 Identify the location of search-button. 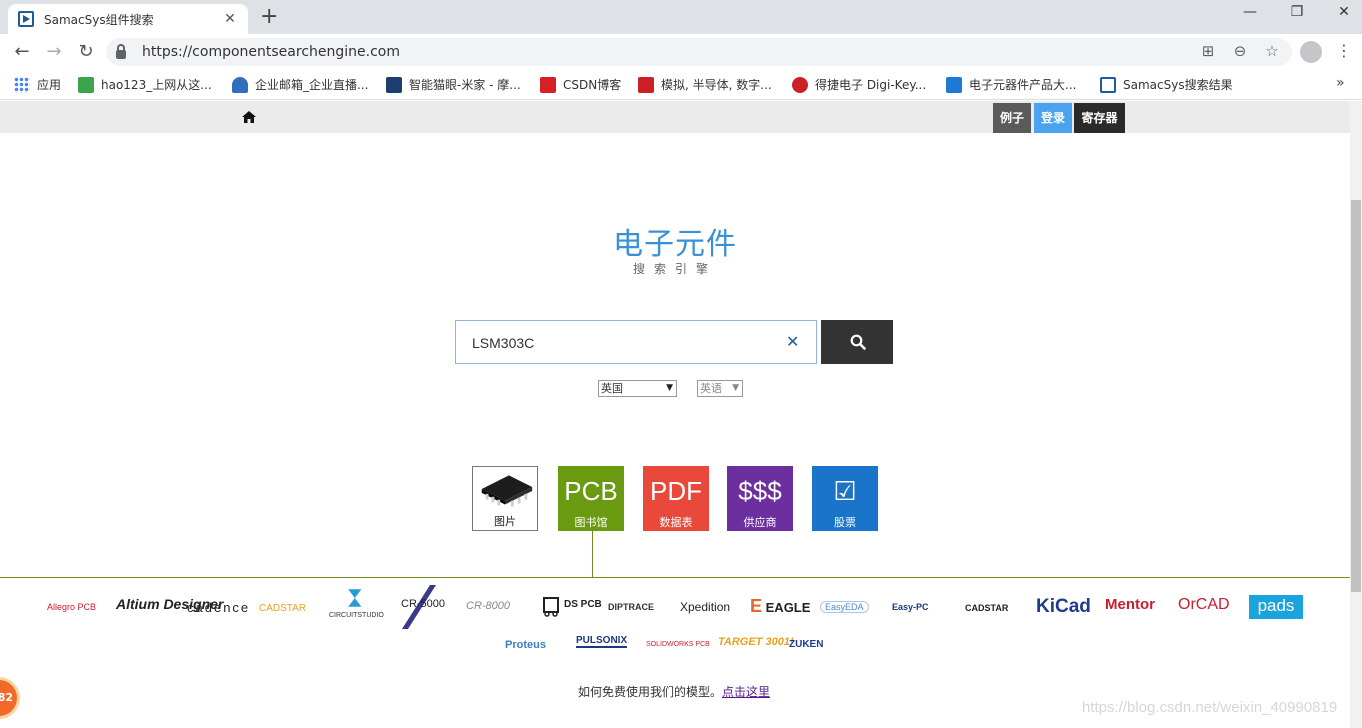
(857, 342).